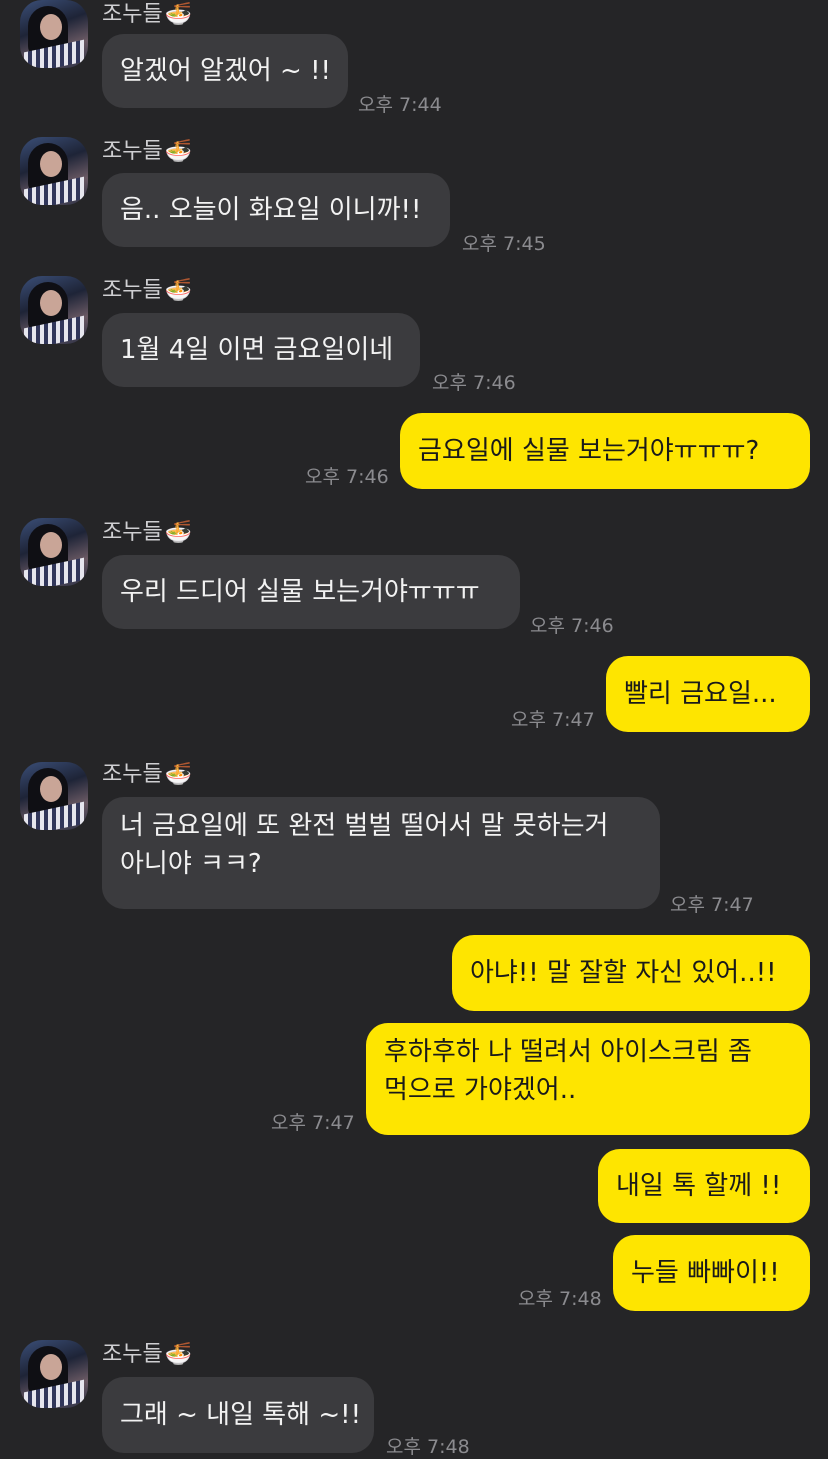 The image size is (828, 1459). Describe the element at coordinates (381, 853) in the screenshot. I see `incoming-message: 너 금요일에 또 완전 벌벌 떨어서 말 못하는거 아니야 ㅋㅋ?` at that location.